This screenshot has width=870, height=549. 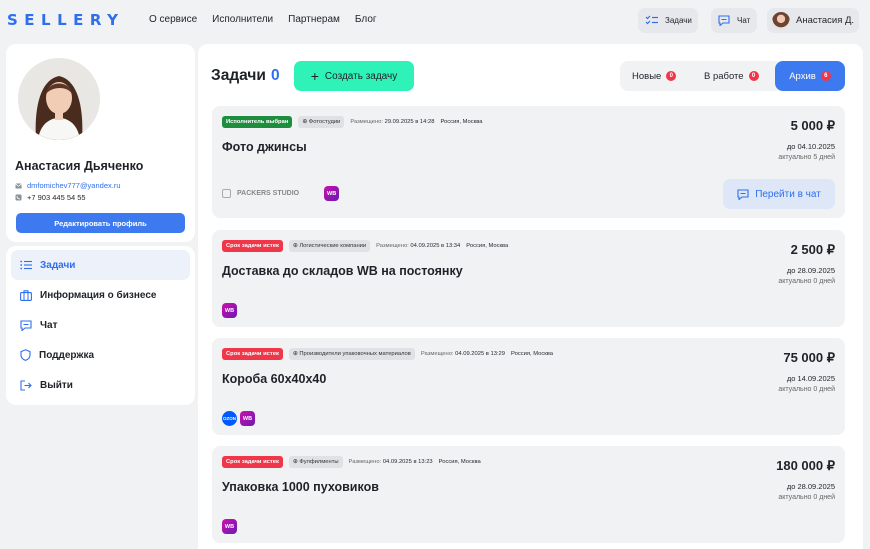 What do you see at coordinates (333, 246) in the screenshot?
I see `category-label: Логистические компании` at bounding box center [333, 246].